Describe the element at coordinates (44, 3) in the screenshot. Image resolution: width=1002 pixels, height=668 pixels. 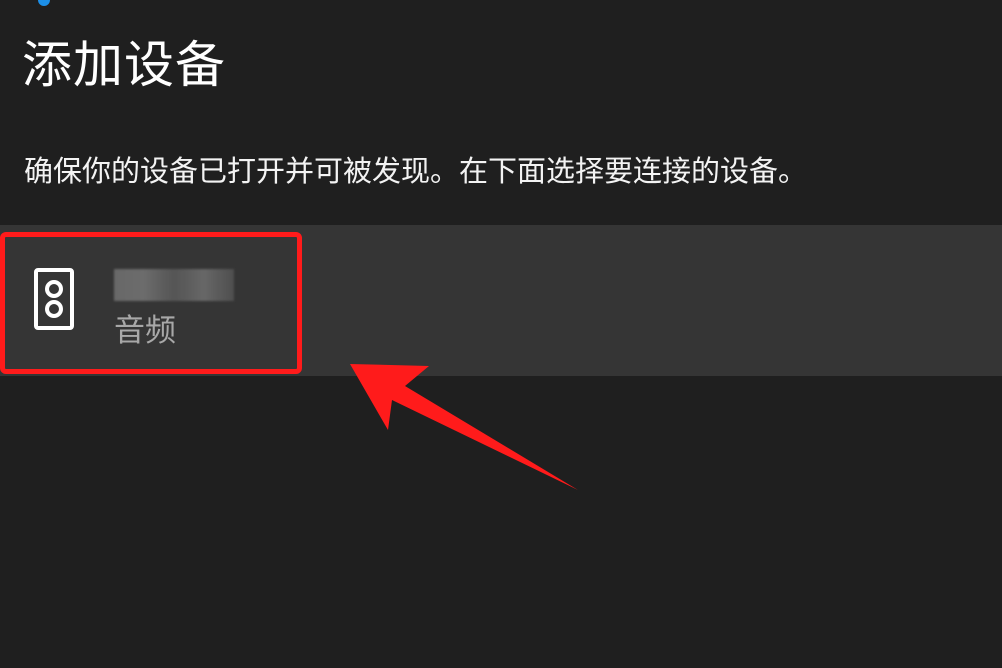
I see `top-accent-dot` at that location.